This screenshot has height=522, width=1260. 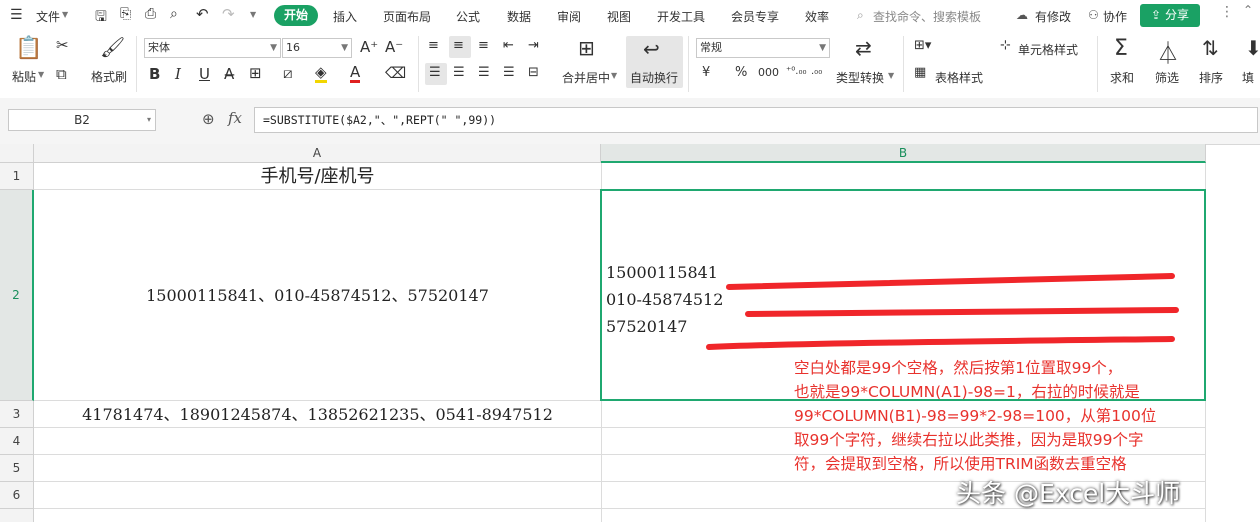 I want to click on annotation-line: 符，会提取到空格，所以使用TRIM函数去重空格, so click(x=960, y=464).